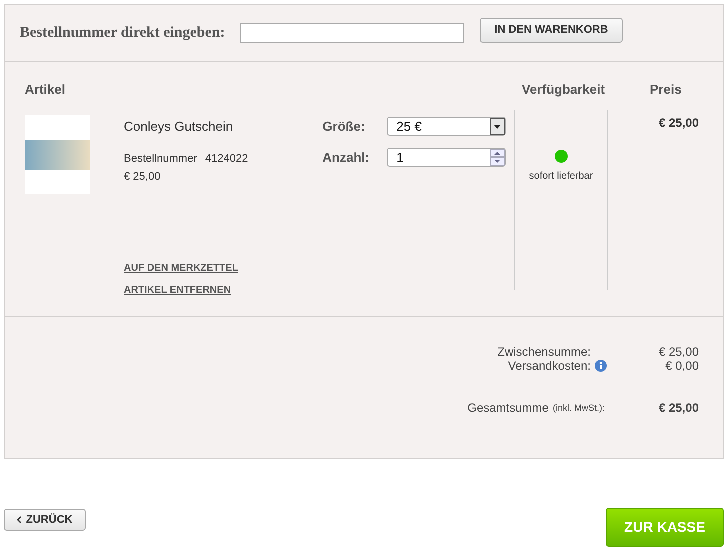  Describe the element at coordinates (578, 408) in the screenshot. I see `tax-note: (inkl. MwSt.):` at that location.